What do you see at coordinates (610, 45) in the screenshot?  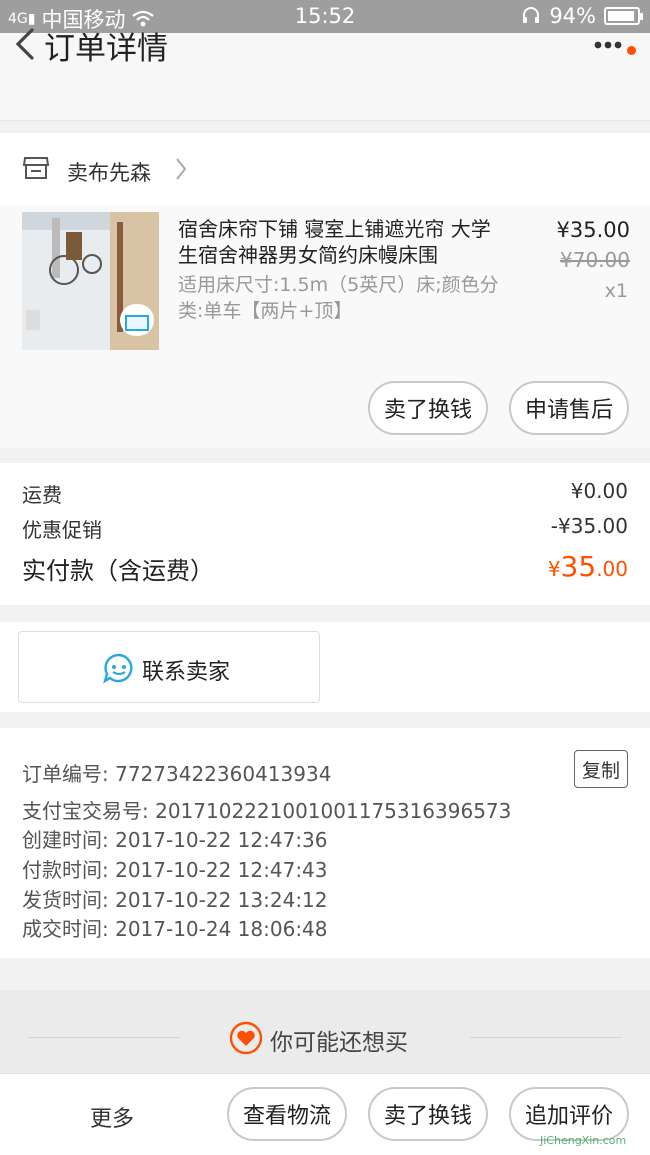 I see `more-icon` at bounding box center [610, 45].